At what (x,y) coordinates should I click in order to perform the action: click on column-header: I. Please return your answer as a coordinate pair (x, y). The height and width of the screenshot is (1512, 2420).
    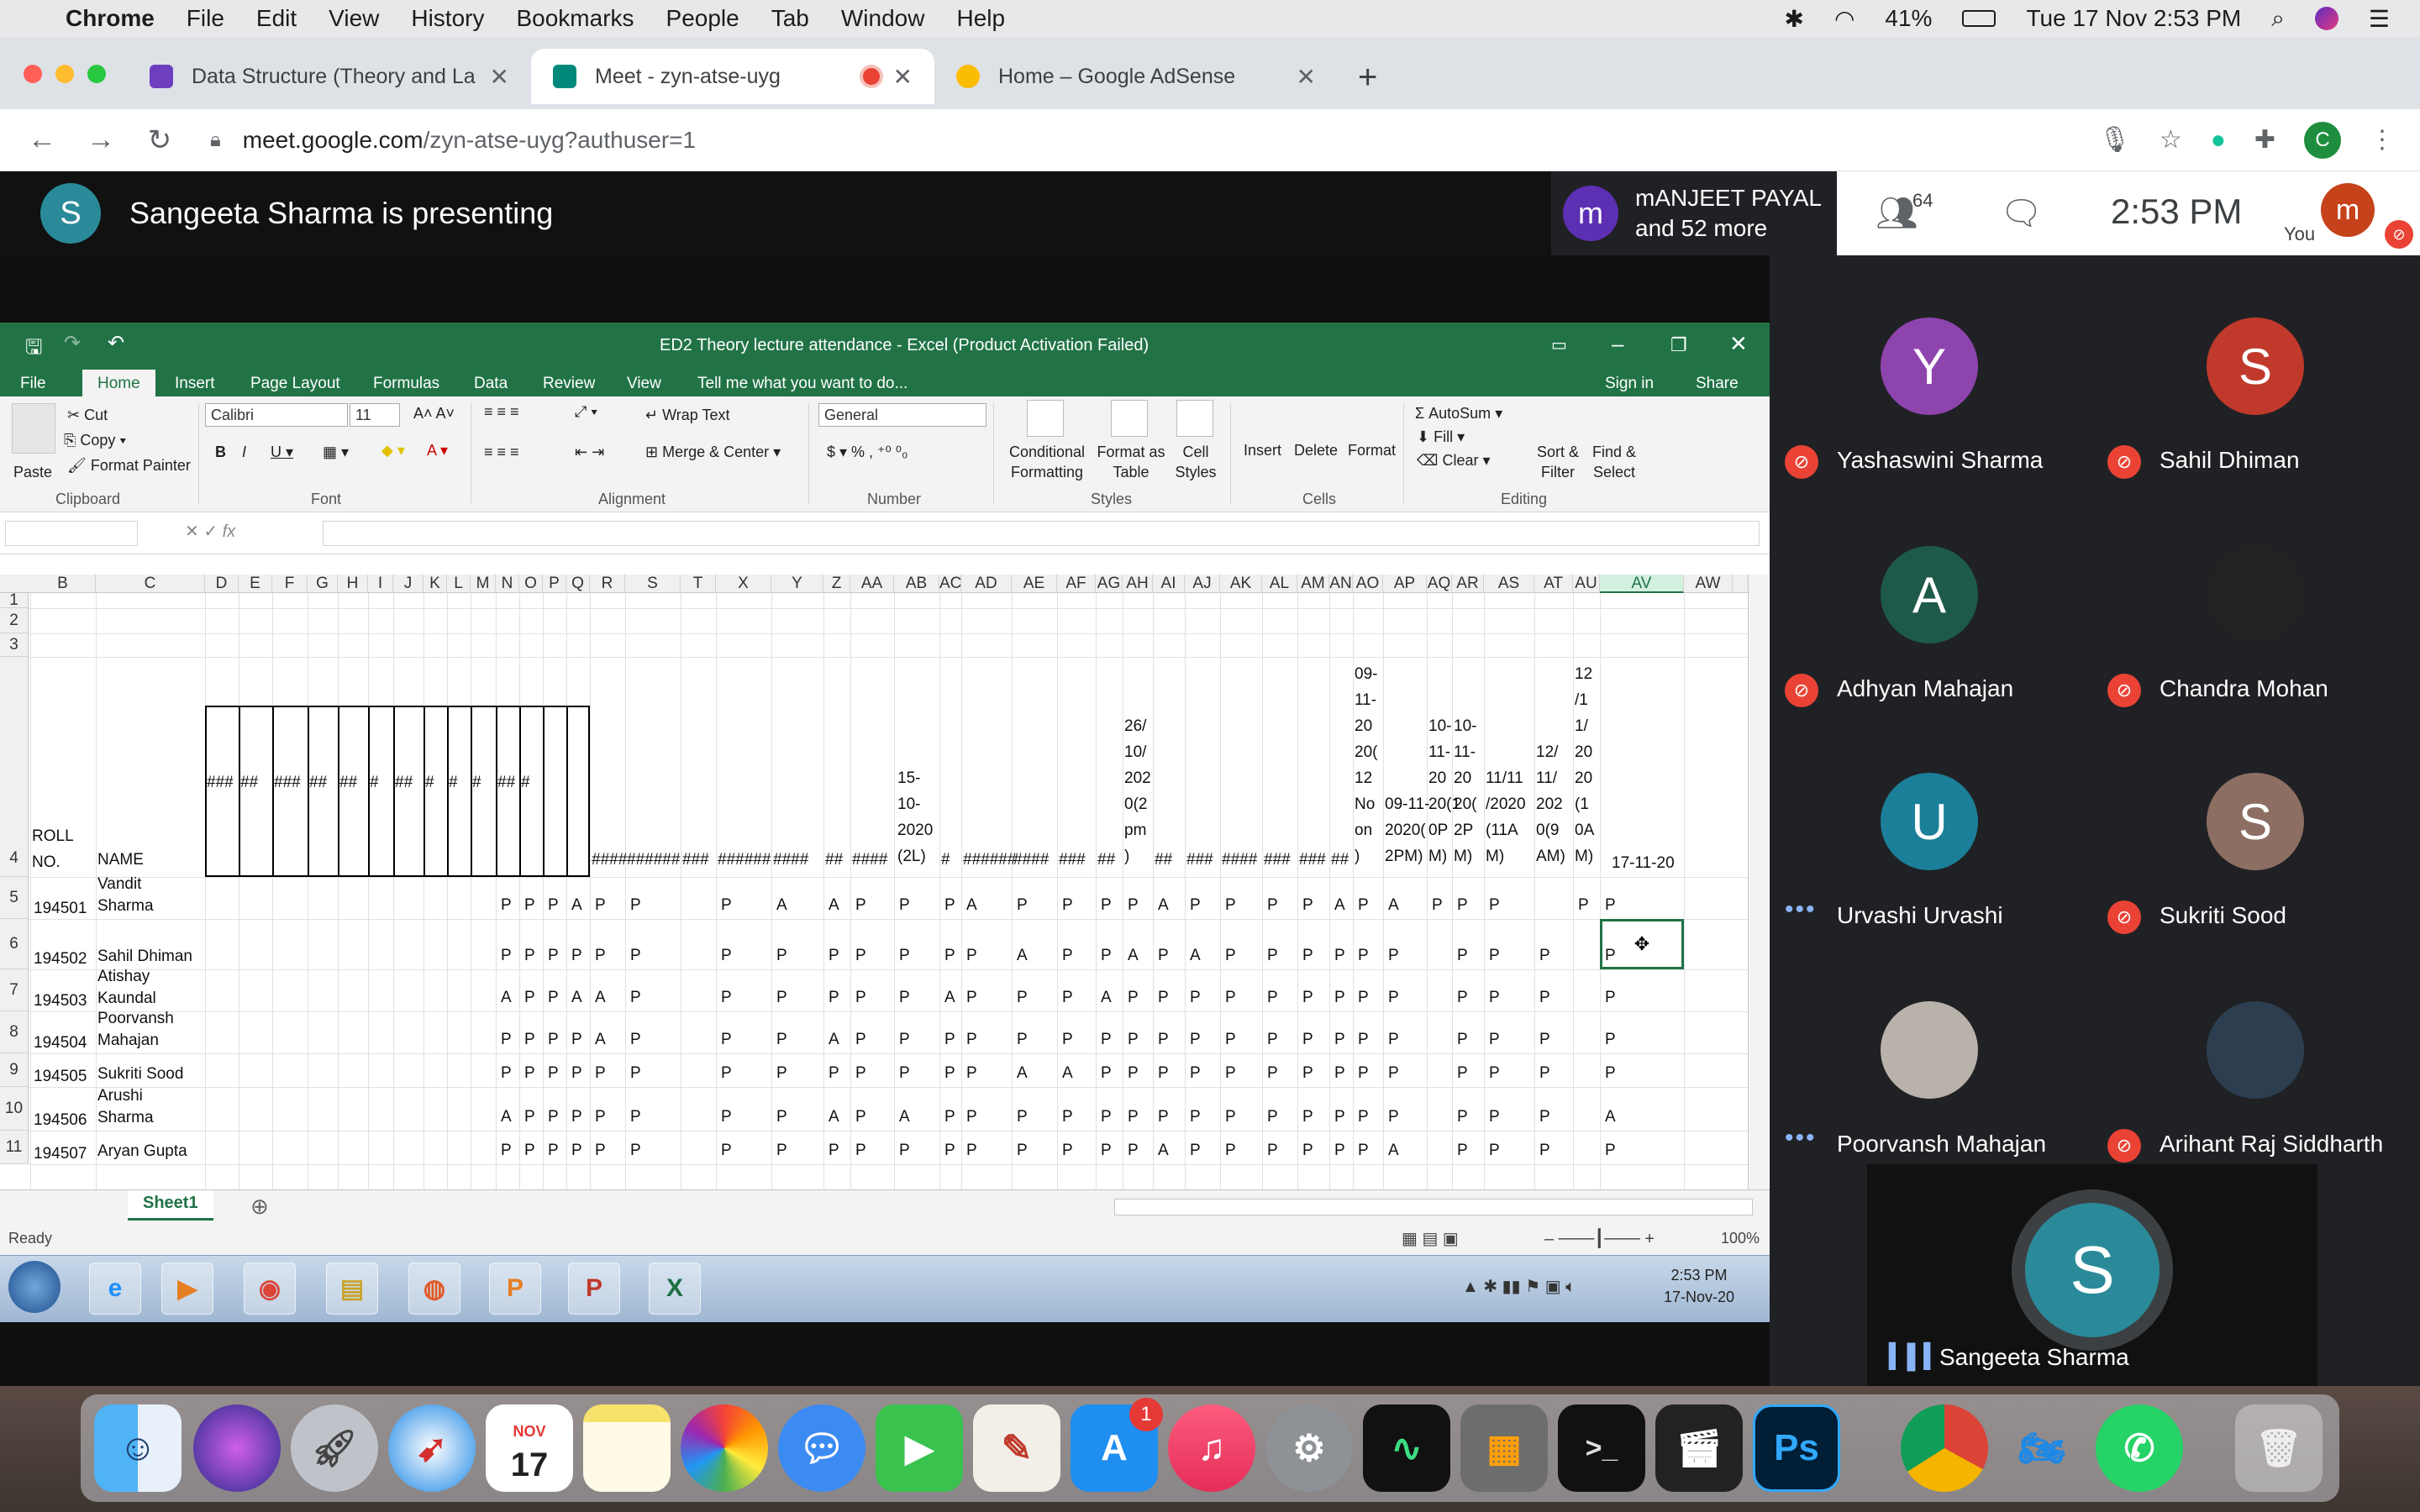
    Looking at the image, I should click on (381, 584).